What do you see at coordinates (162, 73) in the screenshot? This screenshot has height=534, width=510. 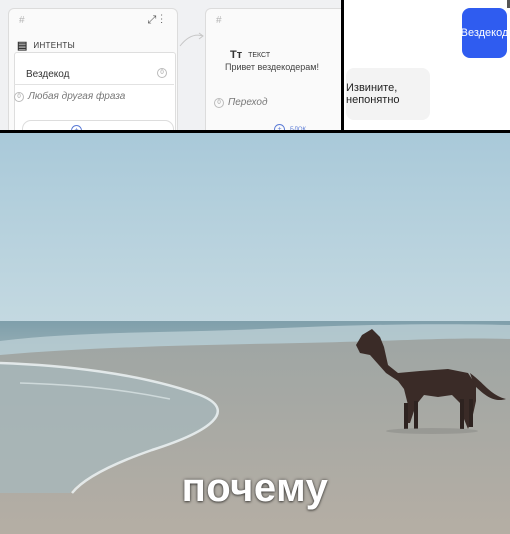 I see `phrase-badge-icon: 0` at bounding box center [162, 73].